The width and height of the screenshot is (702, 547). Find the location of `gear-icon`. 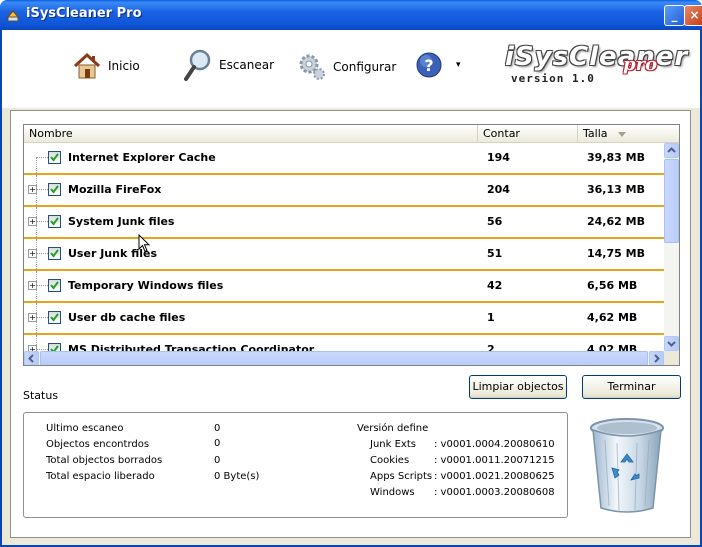

gear-icon is located at coordinates (312, 67).